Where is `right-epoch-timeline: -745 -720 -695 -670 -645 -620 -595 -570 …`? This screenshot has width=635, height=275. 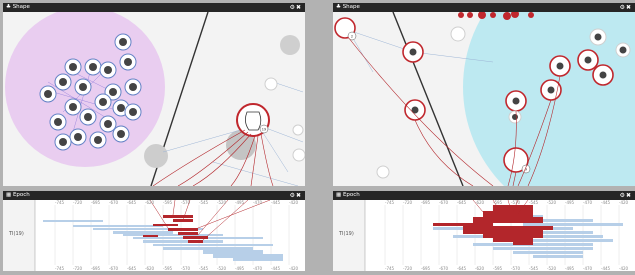
right-epoch-timeline: -745 -720 -695 -670 -645 -620 -595 -570 … is located at coordinates (484, 235).